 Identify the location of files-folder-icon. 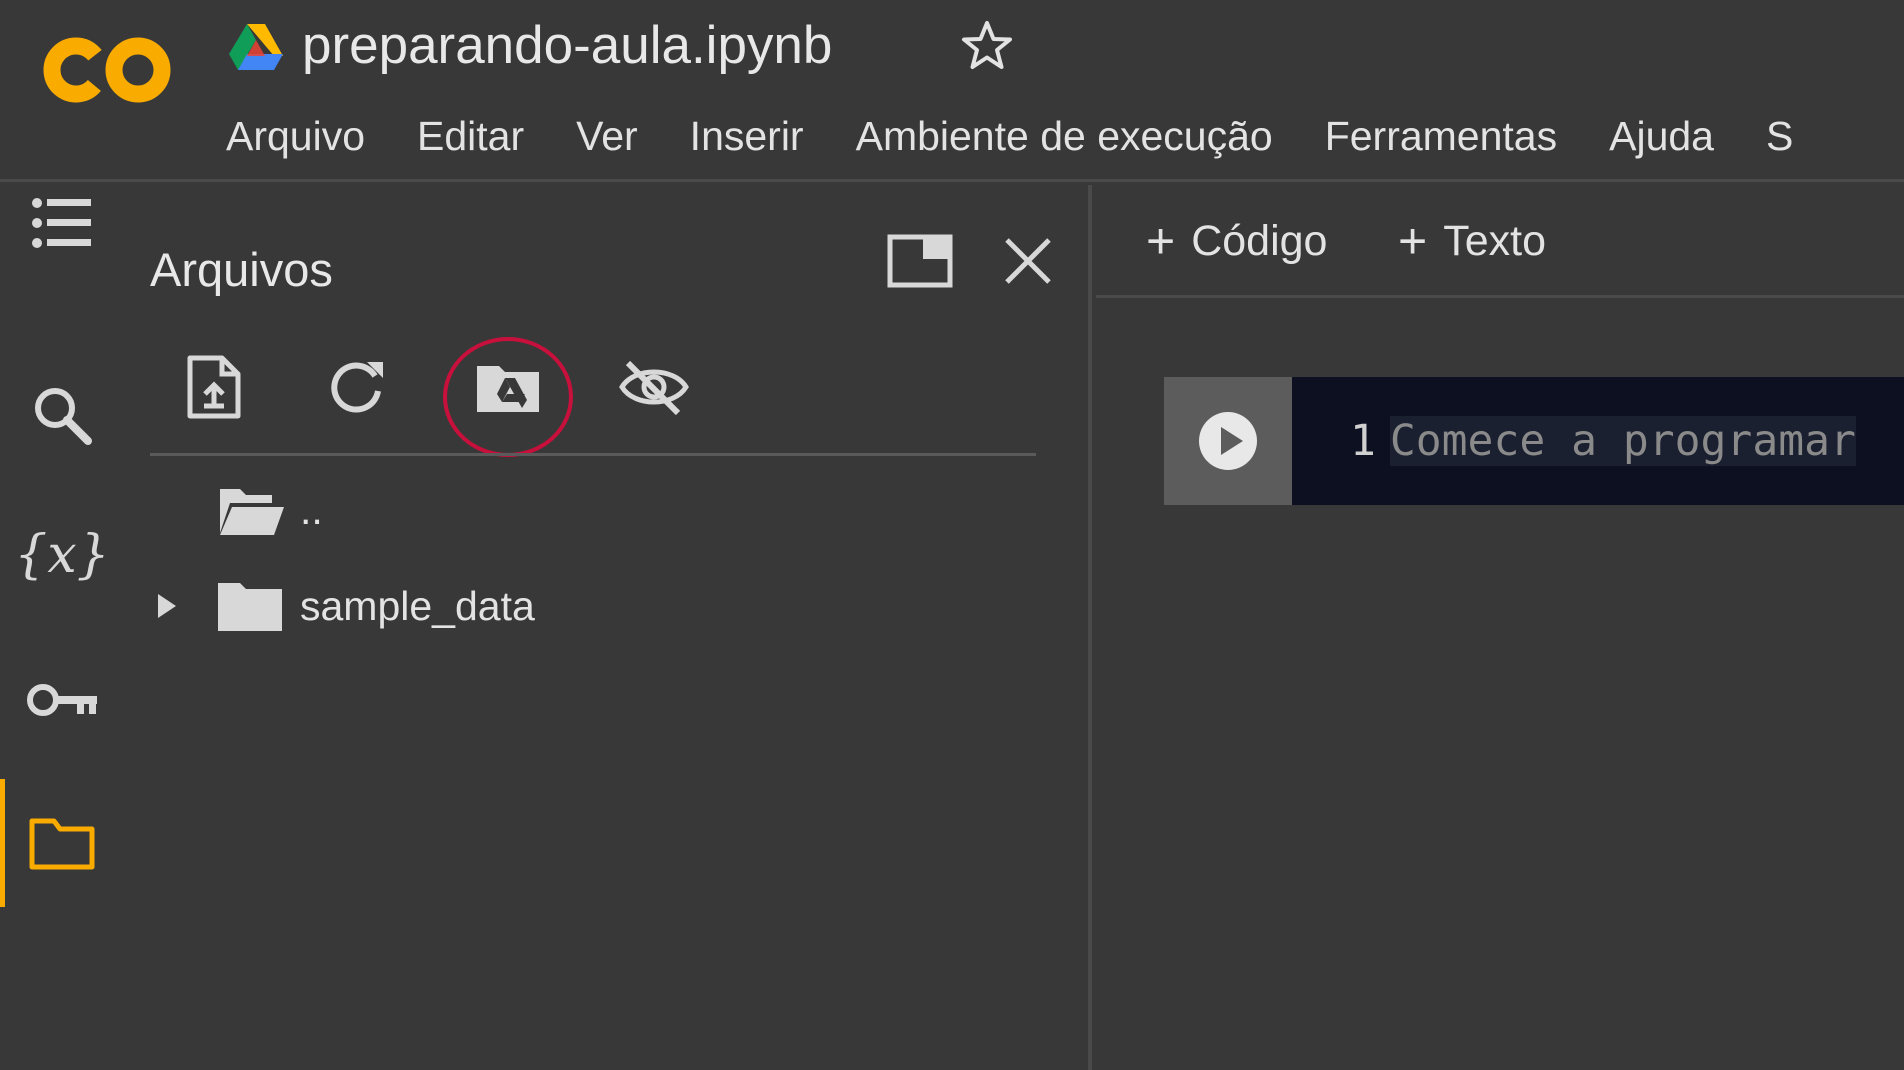
(50, 843).